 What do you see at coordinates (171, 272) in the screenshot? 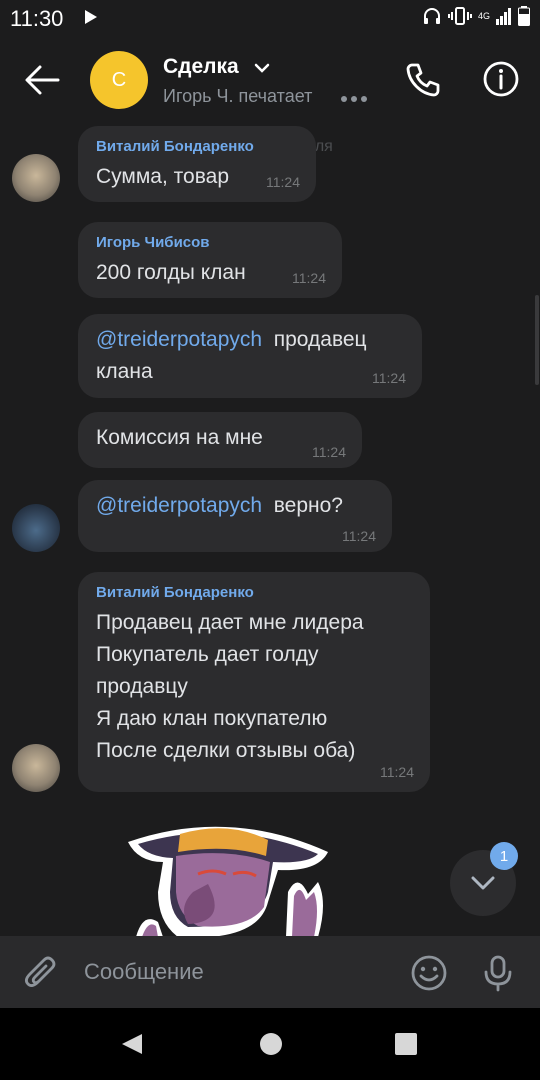
I see `message-text: 200 голды клан` at bounding box center [171, 272].